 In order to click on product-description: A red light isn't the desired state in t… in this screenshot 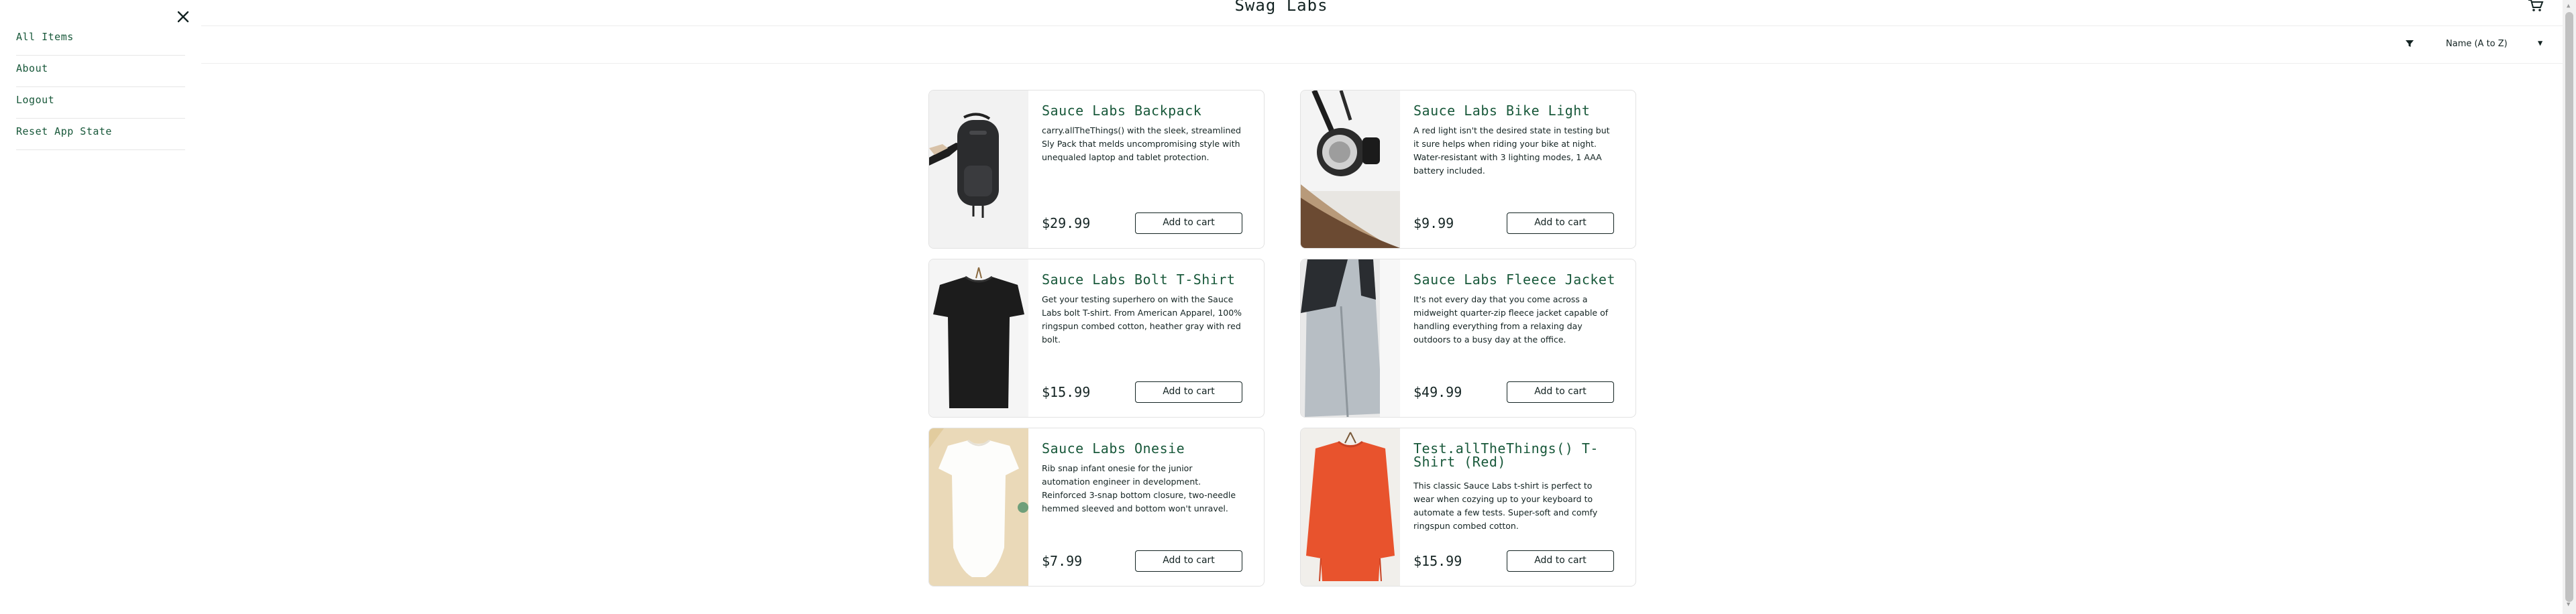, I will do `click(1511, 150)`.